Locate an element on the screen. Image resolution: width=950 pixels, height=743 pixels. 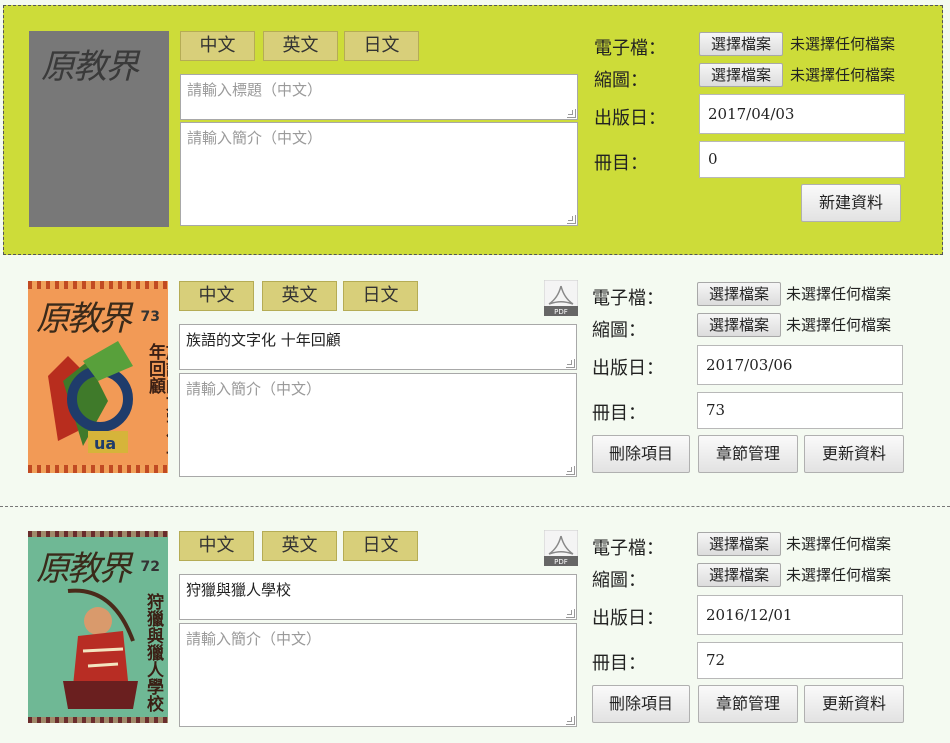
volume-input: 0 is located at coordinates (802, 159).